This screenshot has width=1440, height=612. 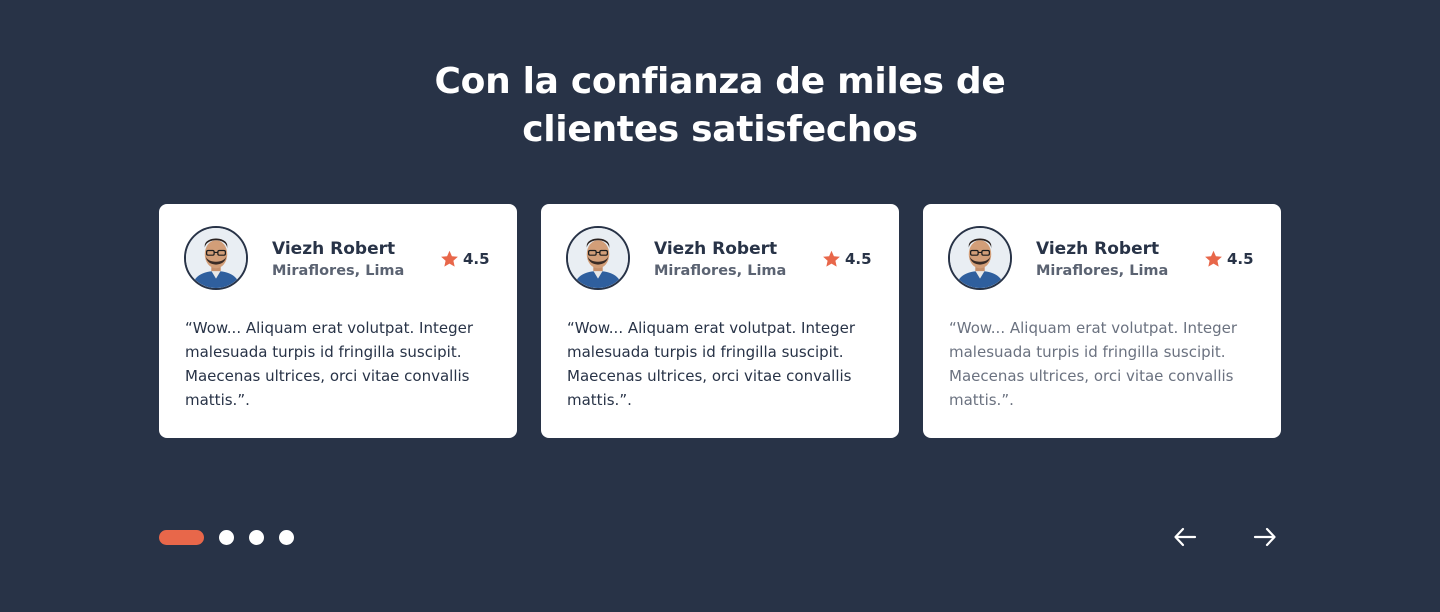 I want to click on section-title-line-1: Con la confianza de miles de, so click(x=720, y=81).